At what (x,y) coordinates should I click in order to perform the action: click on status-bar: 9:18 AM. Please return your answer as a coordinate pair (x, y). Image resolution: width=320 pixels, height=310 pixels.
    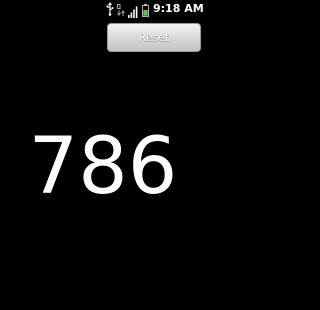
    Looking at the image, I should click on (103, 9).